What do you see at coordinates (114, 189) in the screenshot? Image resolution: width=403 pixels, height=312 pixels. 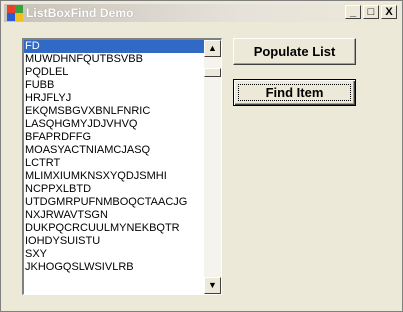 I see `list-item: NCPPXLBTD` at bounding box center [114, 189].